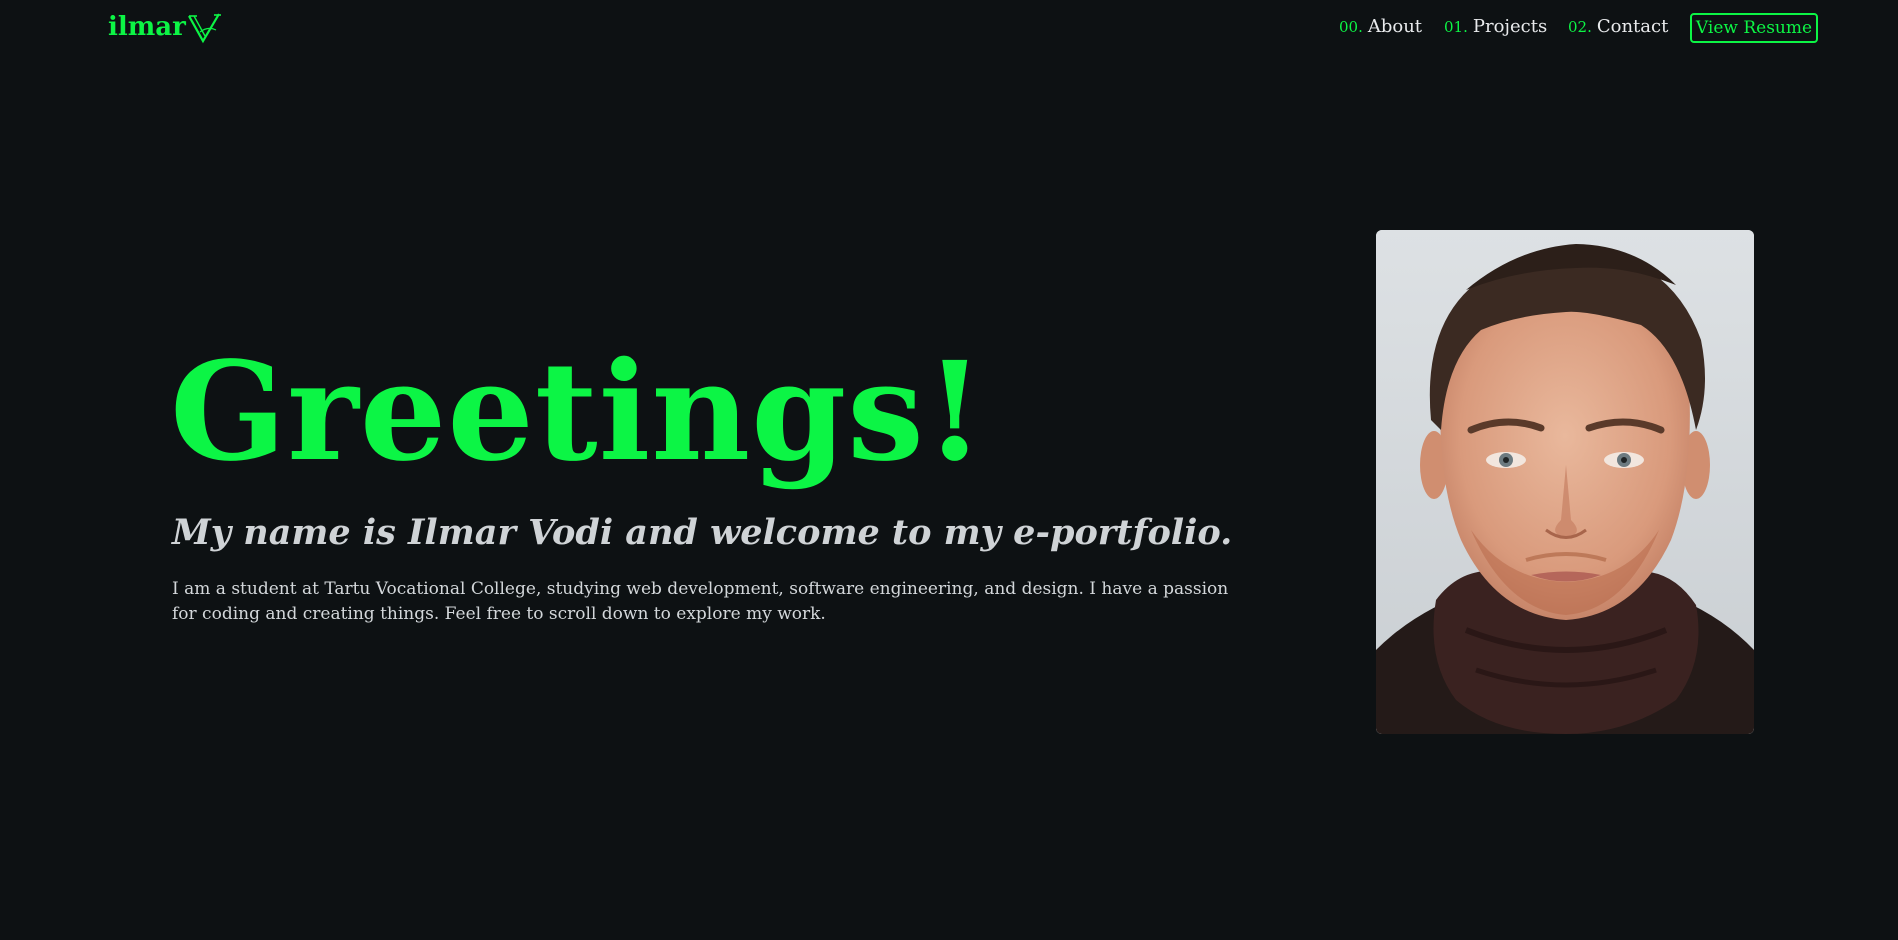  I want to click on v-monogram-icon, so click(204, 28).